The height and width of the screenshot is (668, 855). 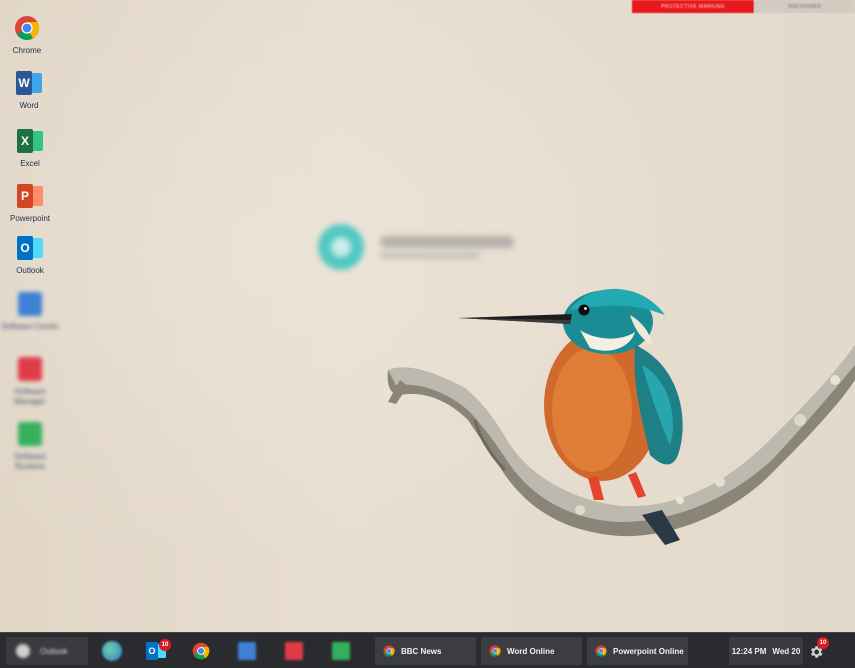 I want to click on window-title: Powerpoint Online, so click(x=648, y=651).